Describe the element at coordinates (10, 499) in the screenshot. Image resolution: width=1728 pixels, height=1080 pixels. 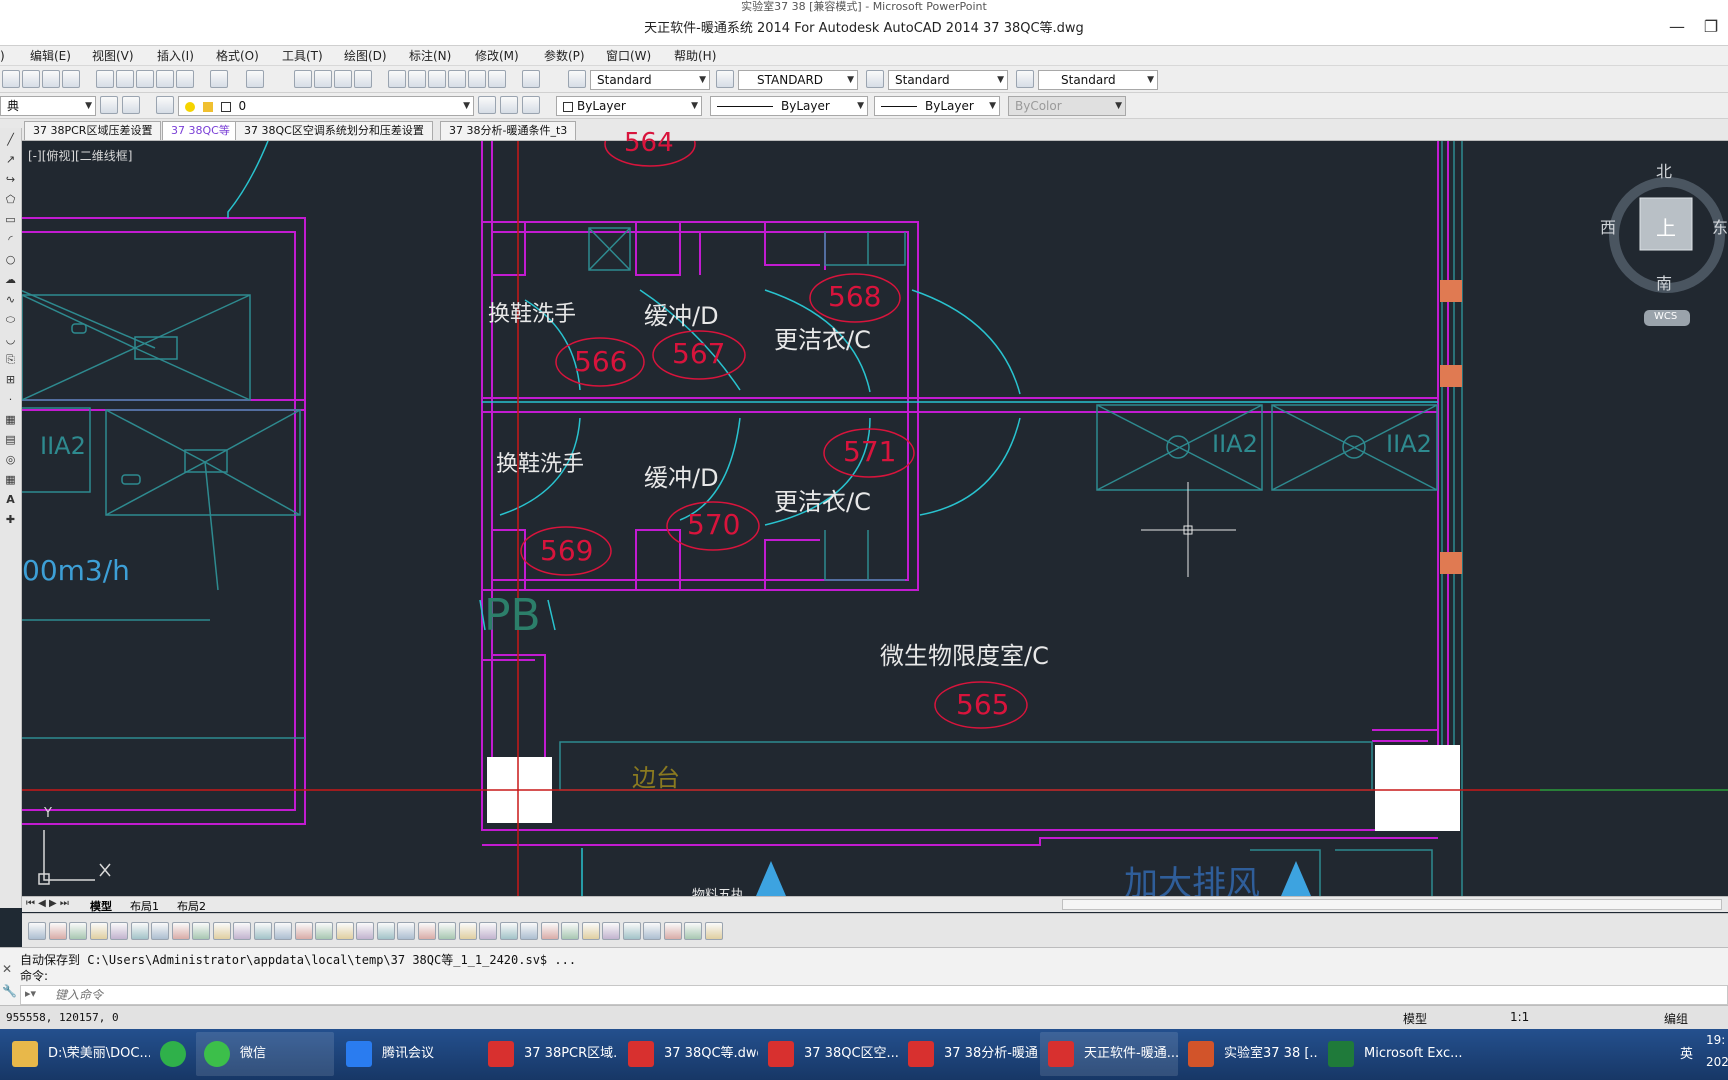
I see `mtext-icon: A` at that location.